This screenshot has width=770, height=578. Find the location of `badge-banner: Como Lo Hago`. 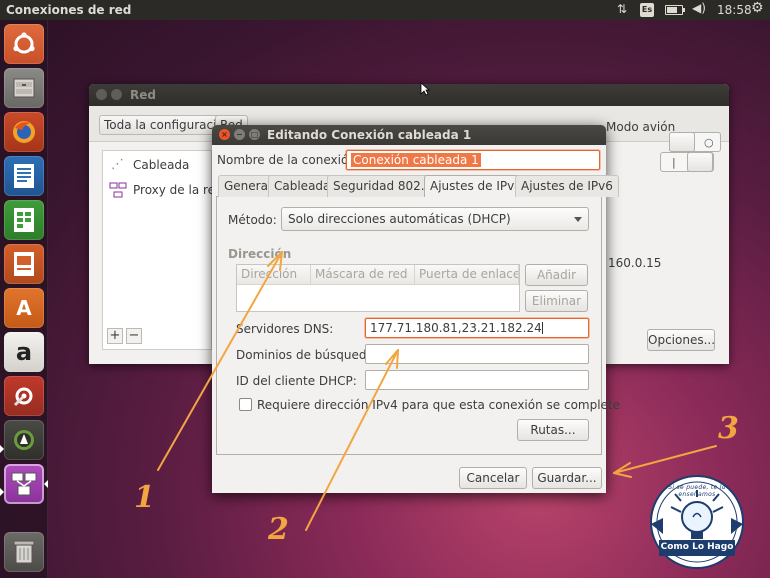

badge-banner: Como Lo Hago is located at coordinates (697, 547).